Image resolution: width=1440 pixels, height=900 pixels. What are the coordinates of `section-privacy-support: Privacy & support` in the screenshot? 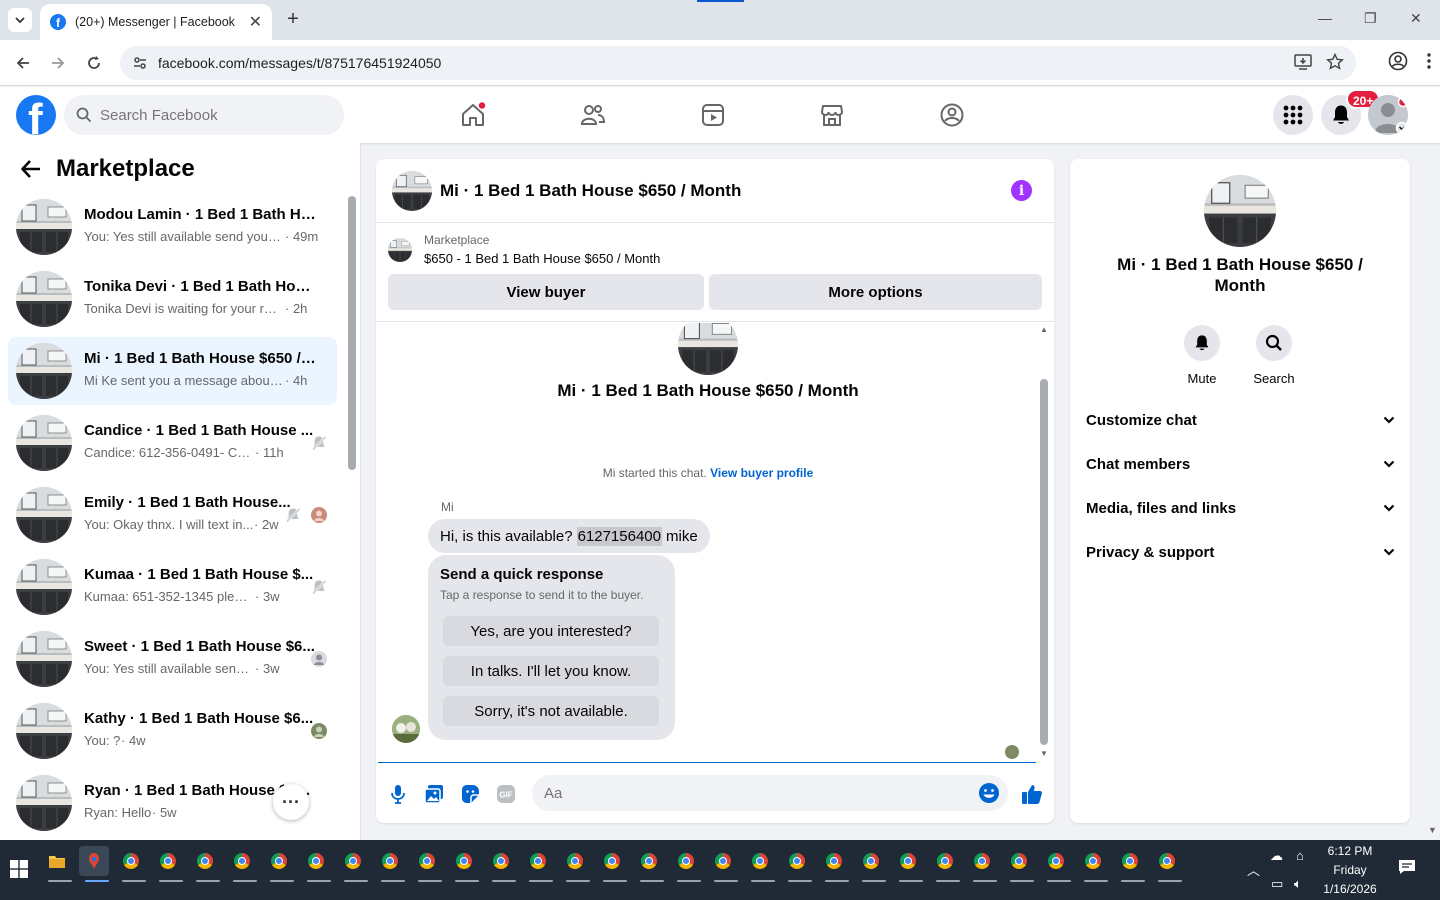 It's located at (1241, 552).